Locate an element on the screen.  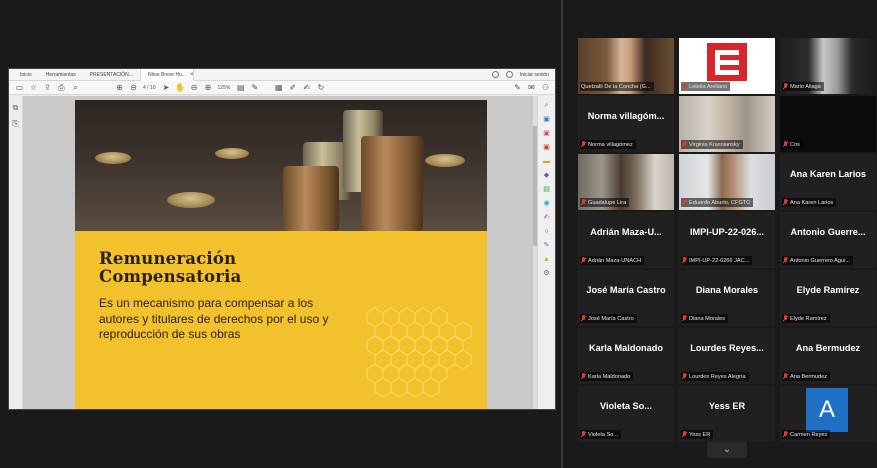
participant-label: Adrián Maza-UNACH is located at coordinates (612, 260).